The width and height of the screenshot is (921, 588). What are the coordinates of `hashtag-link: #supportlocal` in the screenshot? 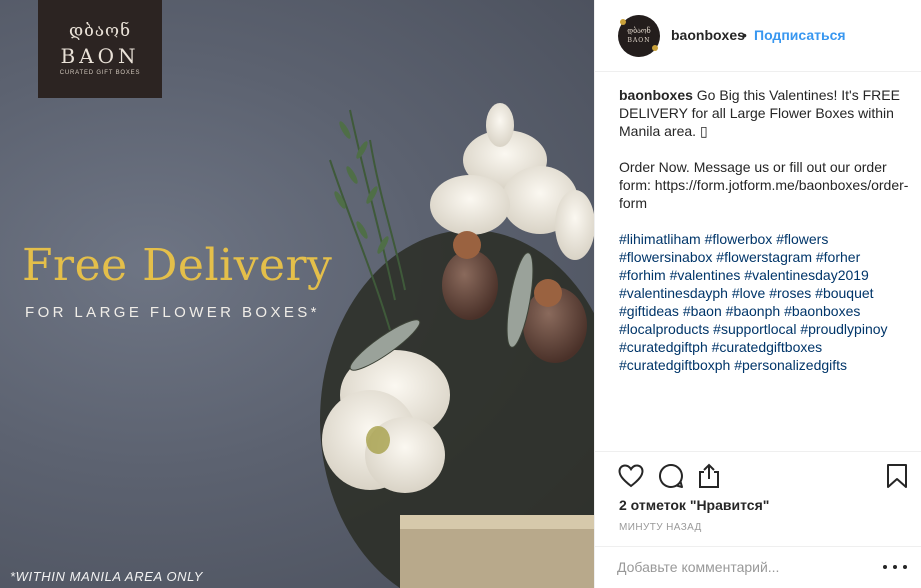 It's located at (754, 329).